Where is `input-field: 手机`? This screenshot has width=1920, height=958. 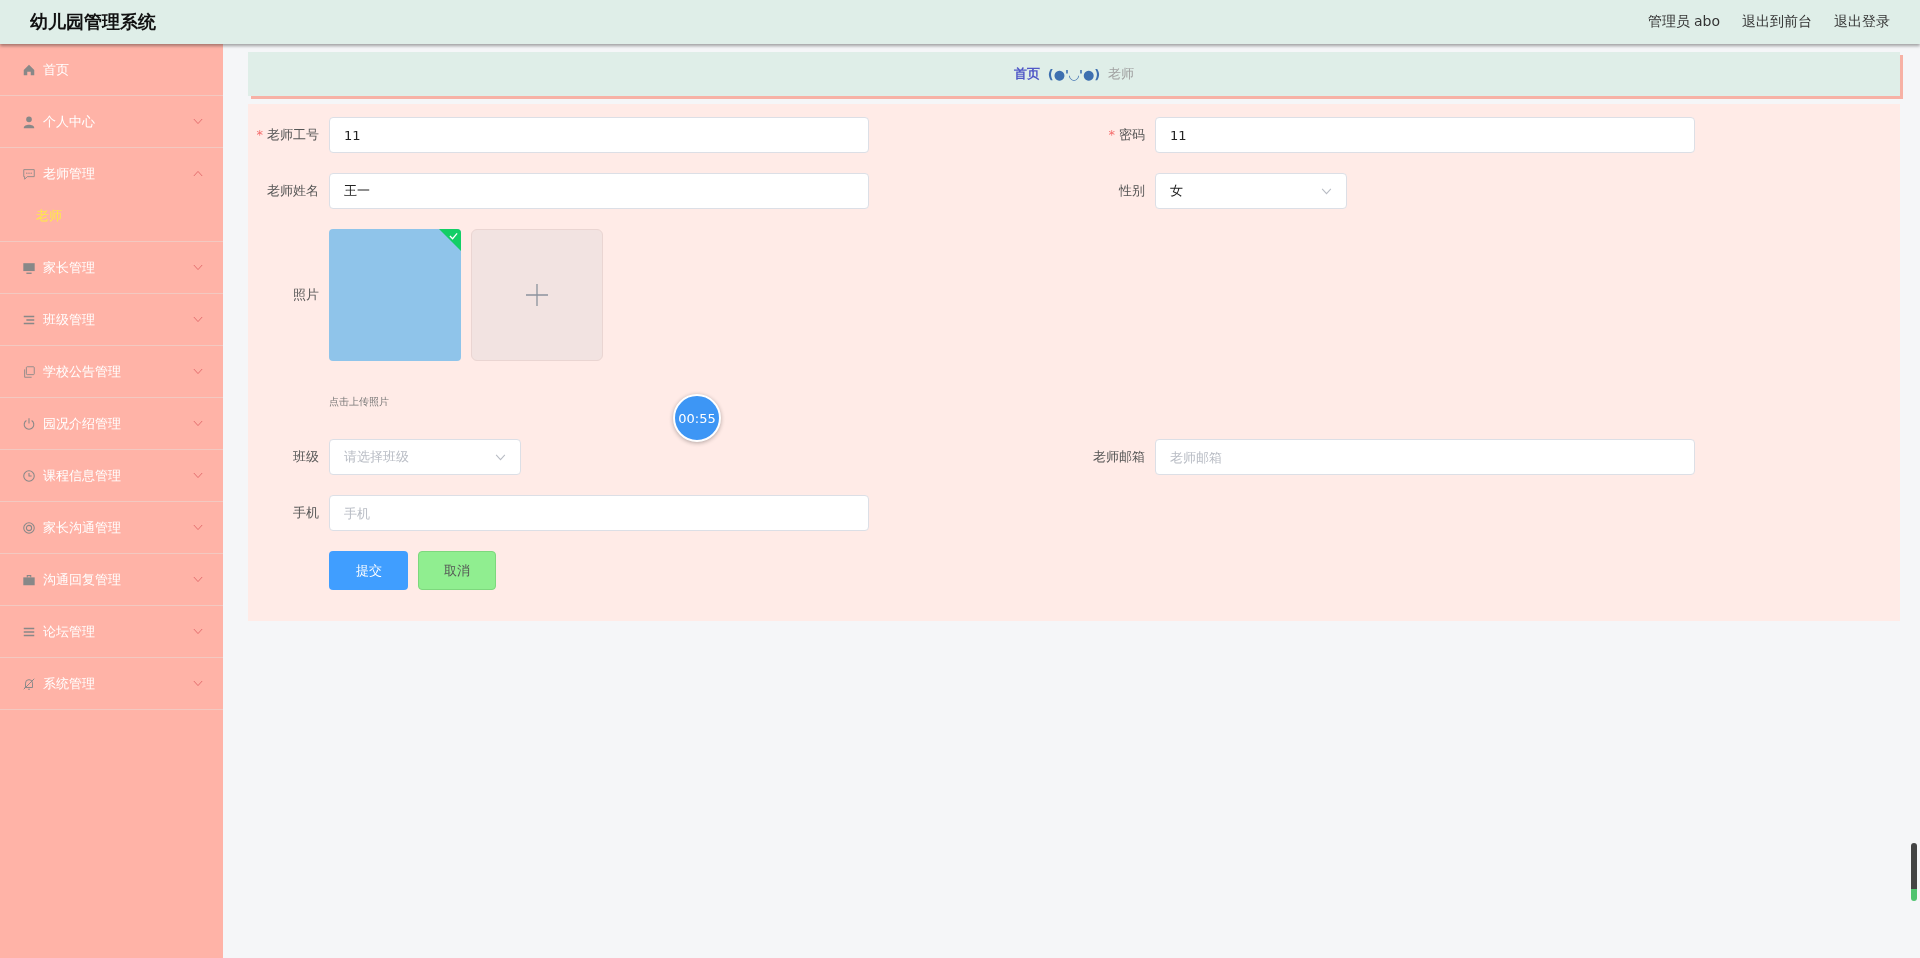 input-field: 手机 is located at coordinates (599, 513).